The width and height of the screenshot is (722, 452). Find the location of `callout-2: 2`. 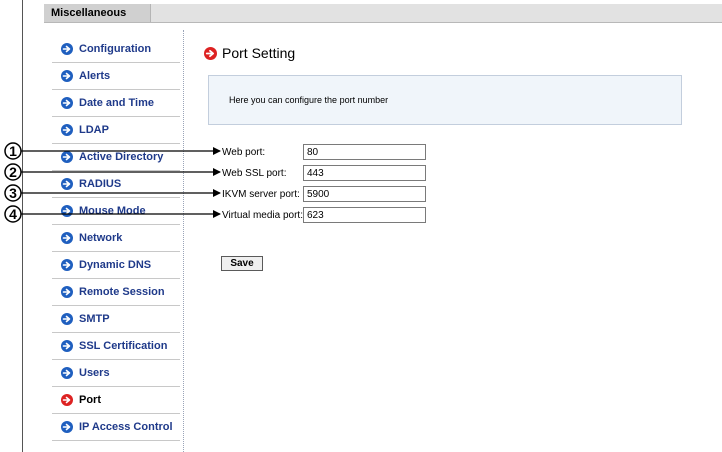

callout-2: 2 is located at coordinates (112, 172).